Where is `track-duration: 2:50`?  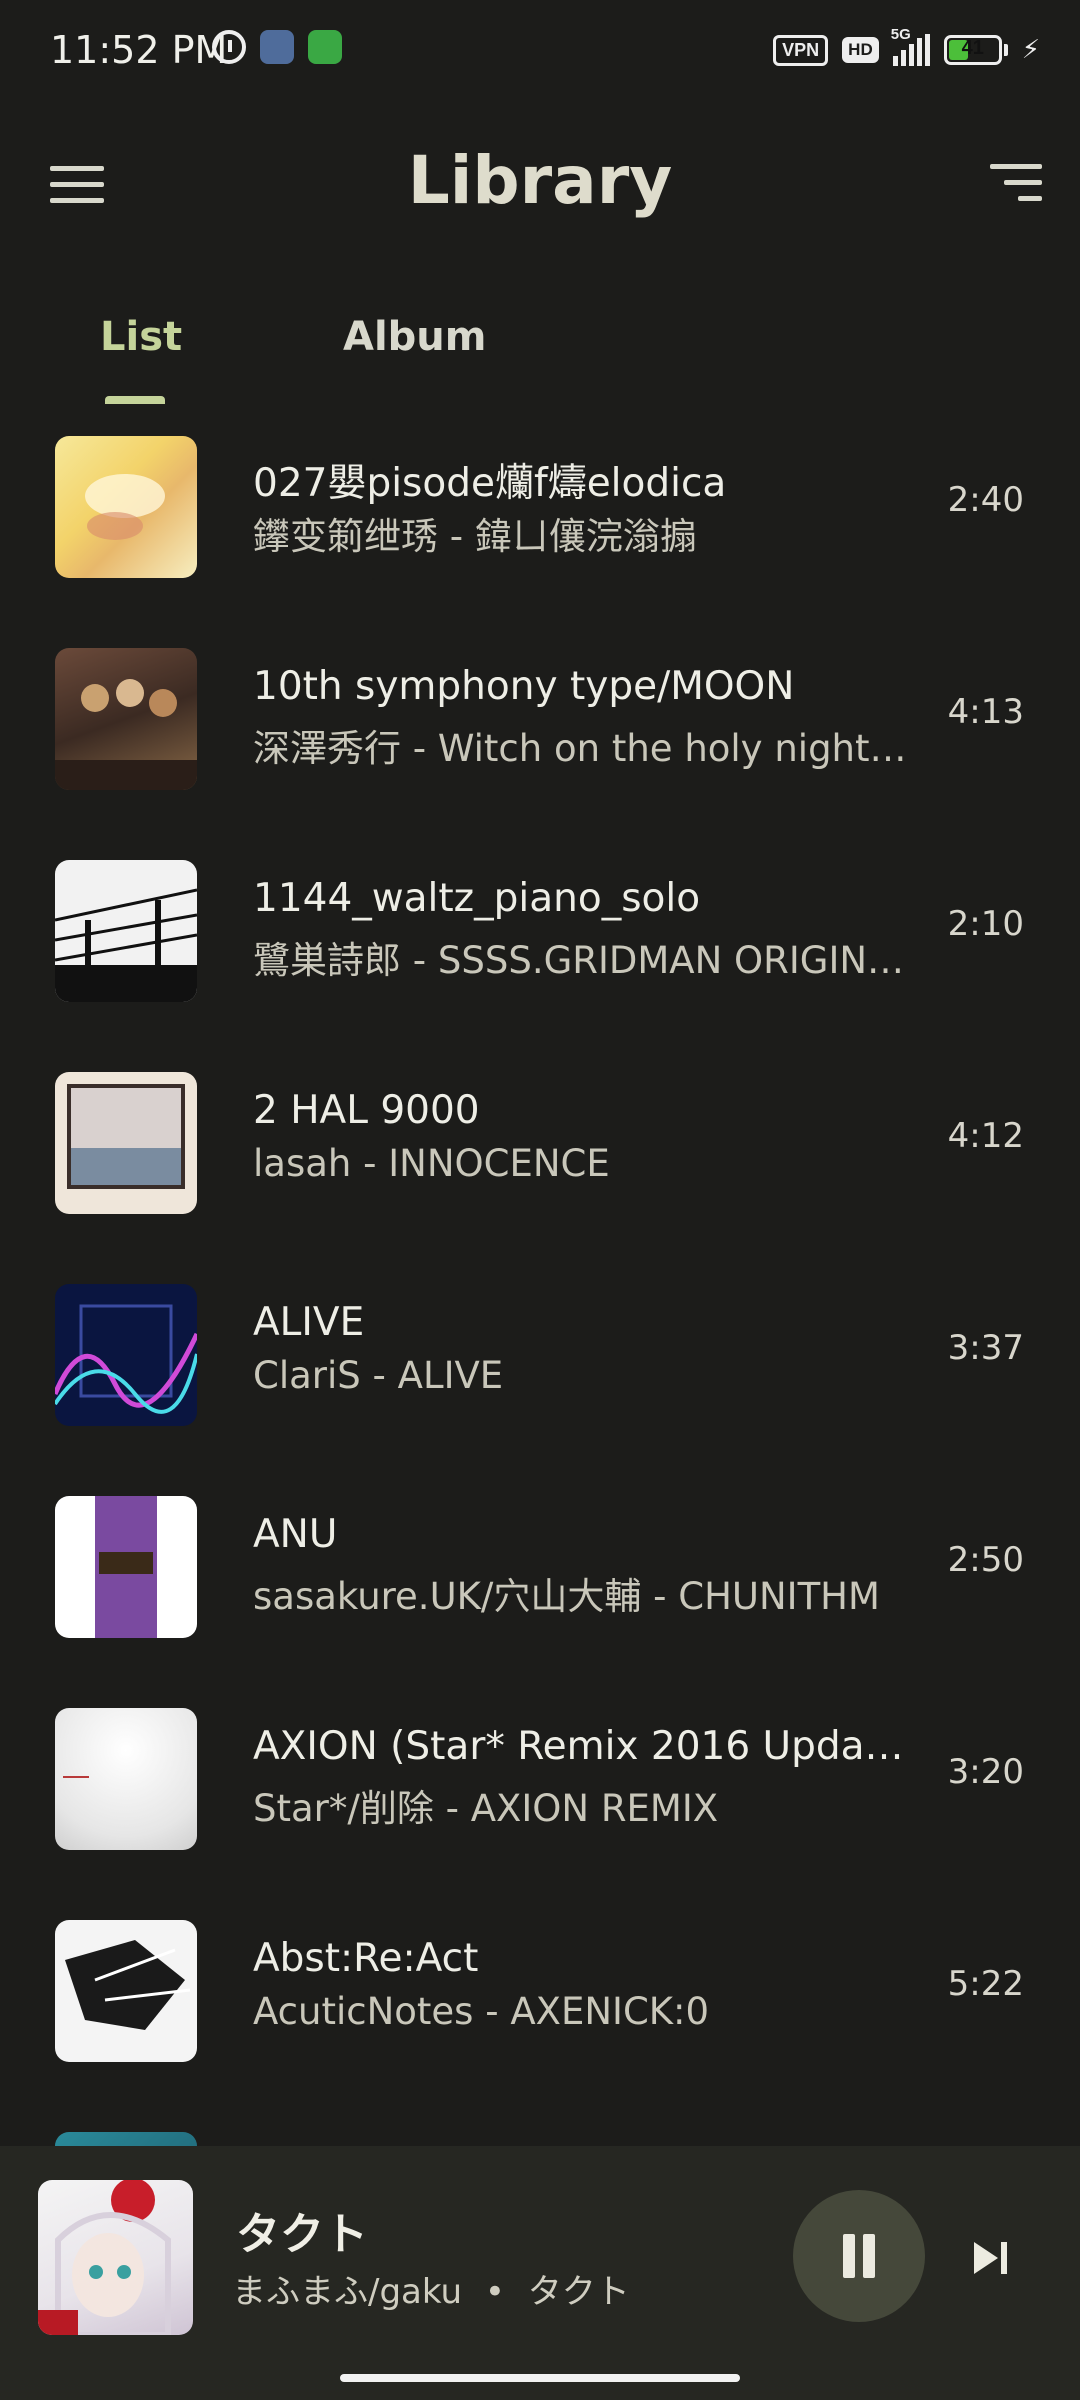 track-duration: 2:50 is located at coordinates (985, 1560).